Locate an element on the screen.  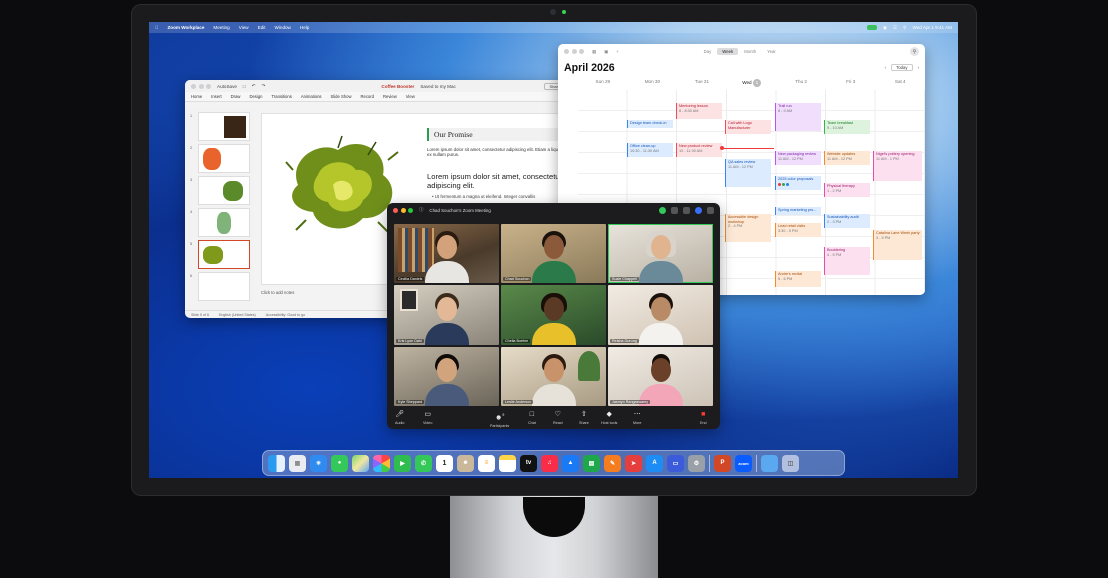
inbox-icon: ▣ is located at coordinates (606, 52).